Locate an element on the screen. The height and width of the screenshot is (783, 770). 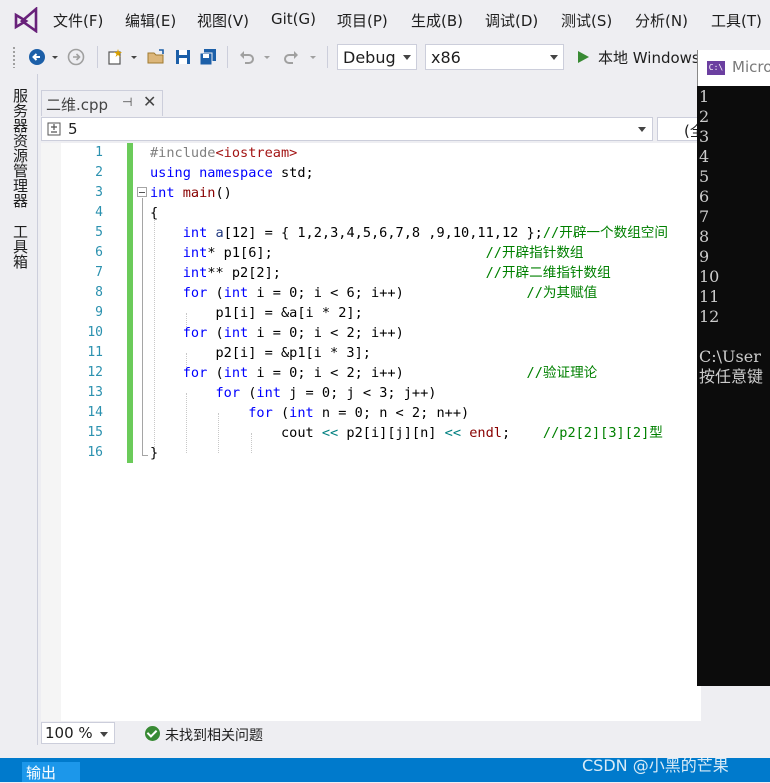
line-number: 14 is located at coordinates (95, 412).